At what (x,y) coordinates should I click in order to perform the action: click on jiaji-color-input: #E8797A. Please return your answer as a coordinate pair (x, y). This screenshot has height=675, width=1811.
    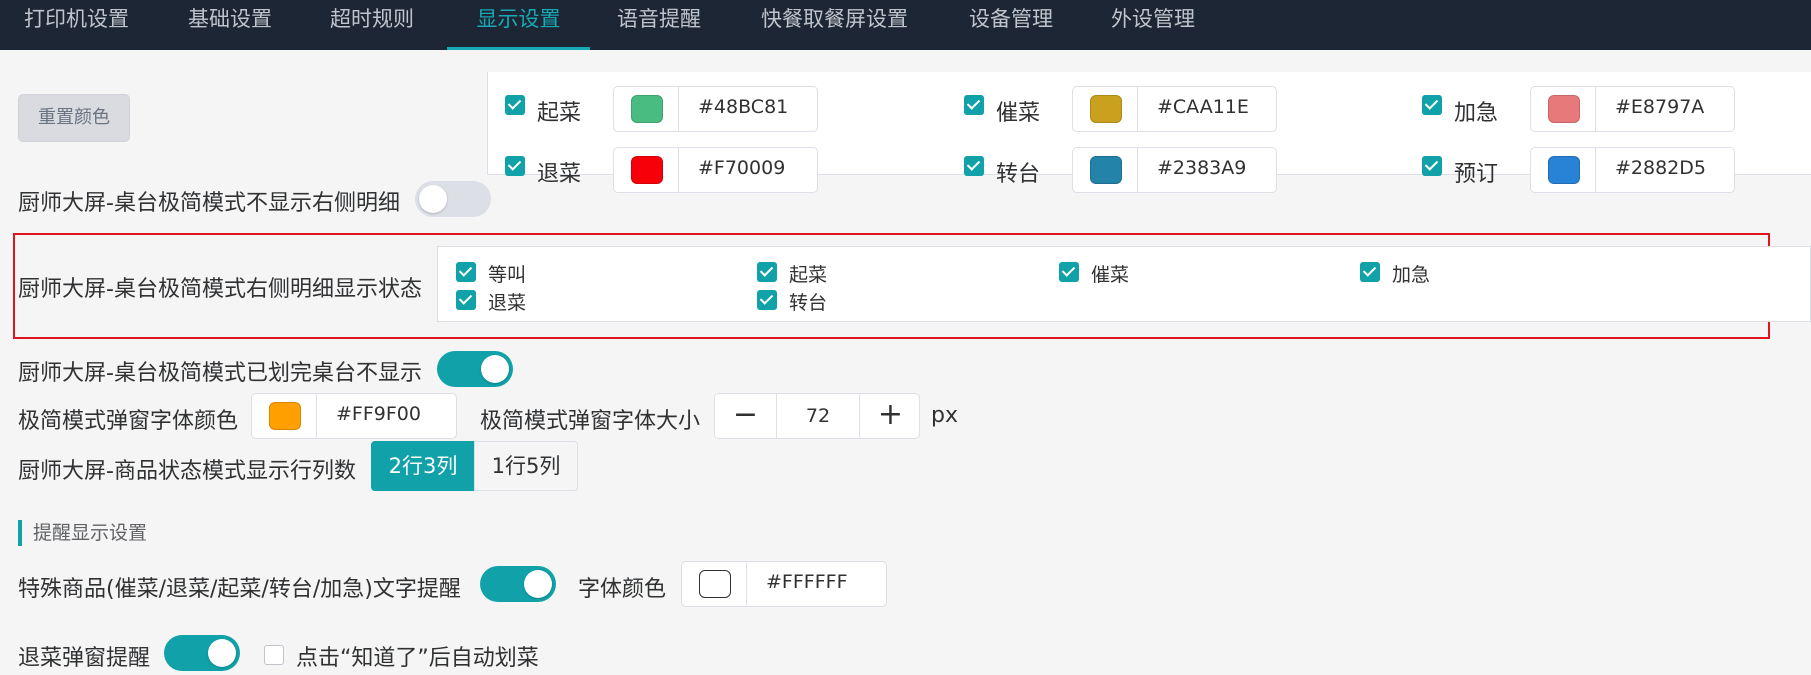
    Looking at the image, I should click on (1632, 109).